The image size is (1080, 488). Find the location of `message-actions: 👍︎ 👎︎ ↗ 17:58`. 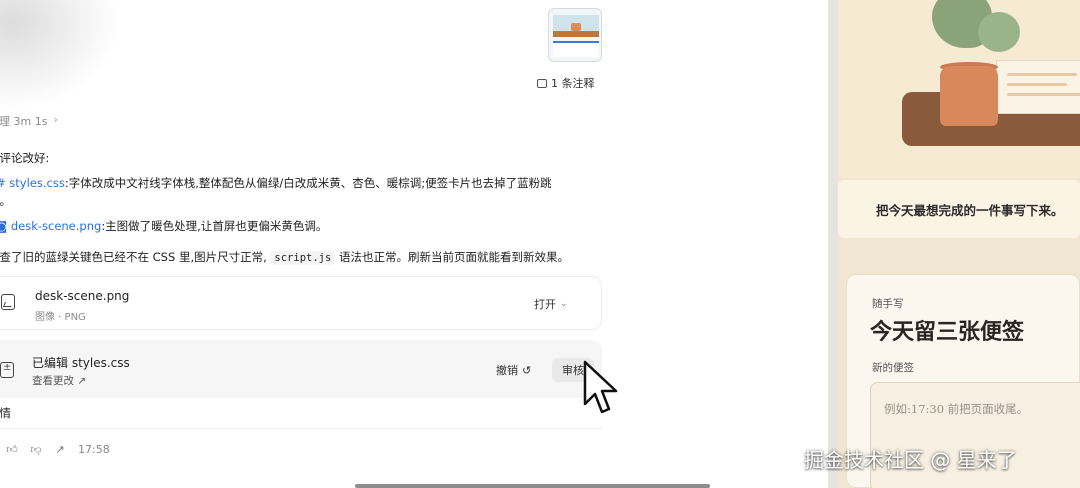

message-actions: 👍︎ 👎︎ ↗ 17:58 is located at coordinates (58, 449).